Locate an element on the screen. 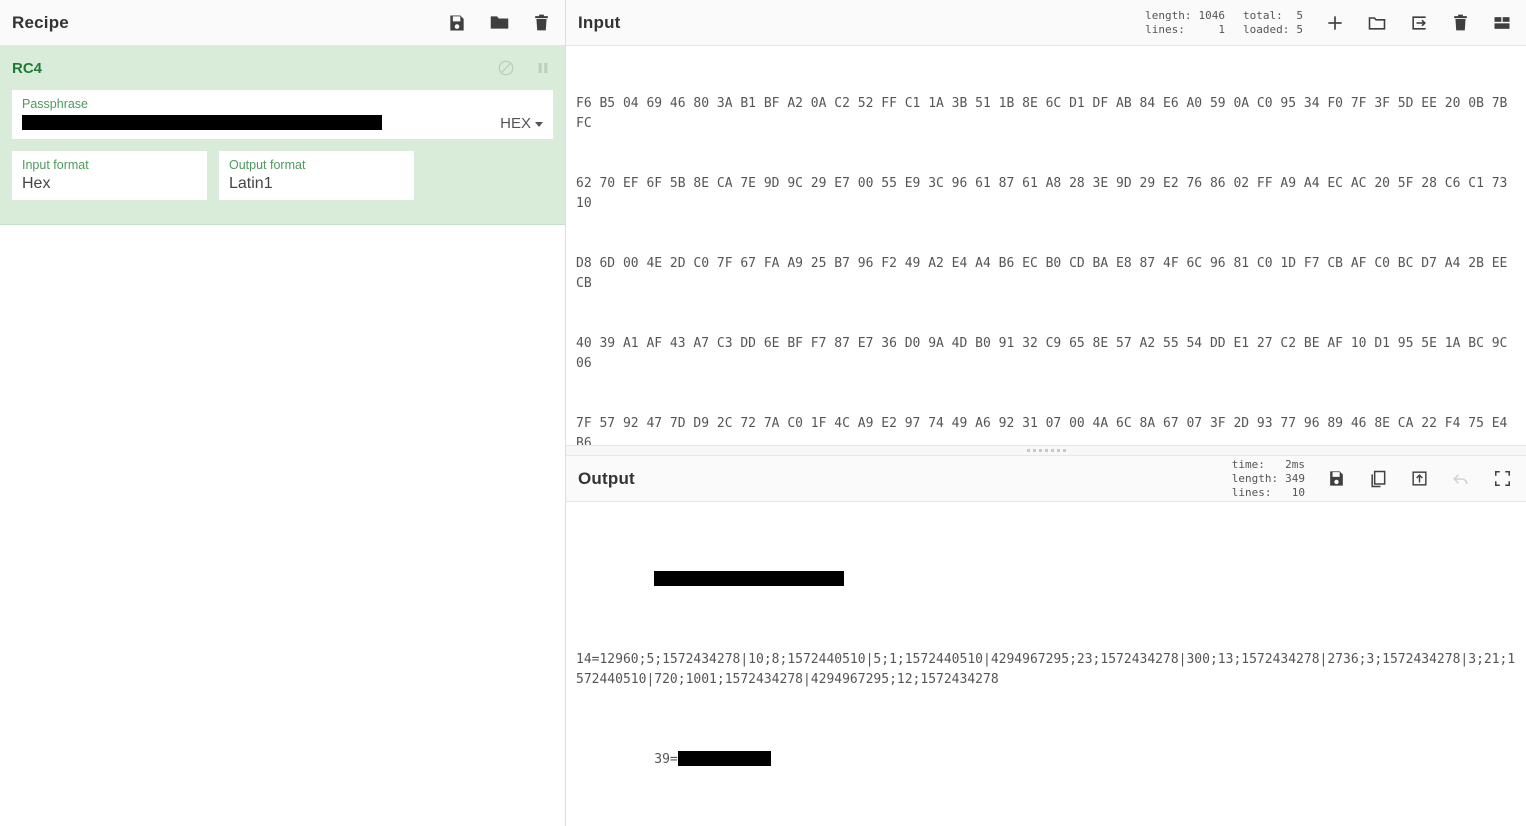  input-total-value: 5 is located at coordinates (1299, 15).